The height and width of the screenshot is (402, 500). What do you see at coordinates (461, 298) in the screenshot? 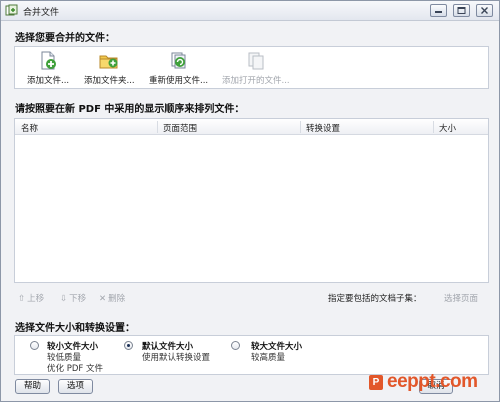
I see `choose-pages-button: 选择页面` at bounding box center [461, 298].